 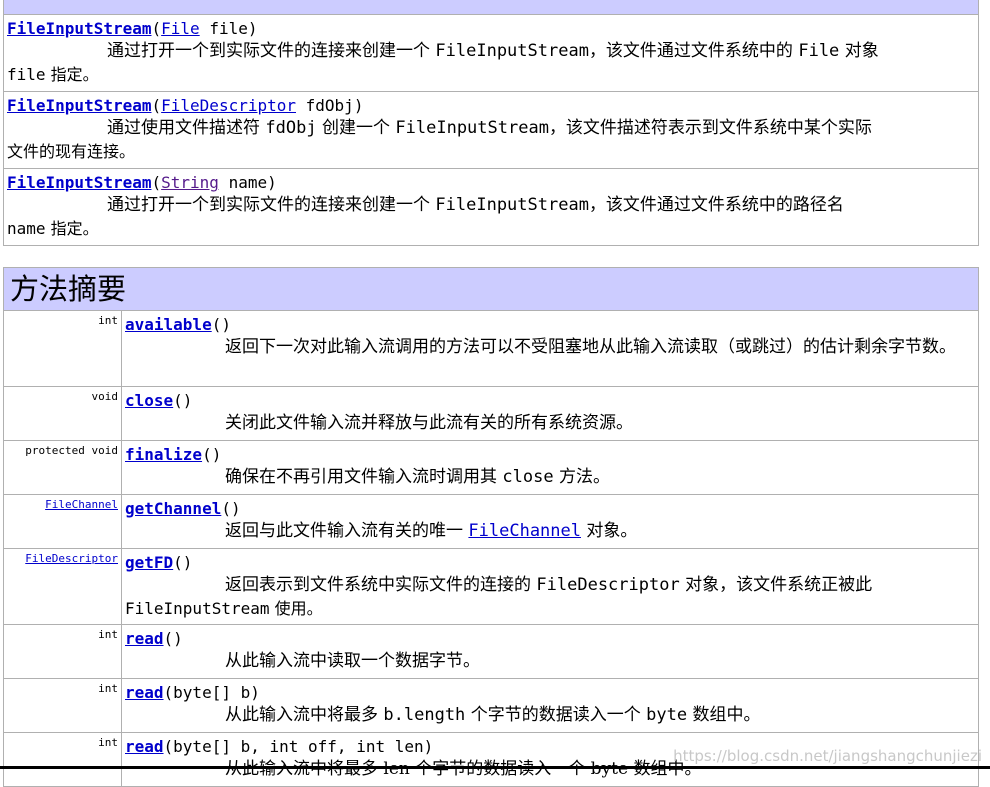 I want to click on desc-code: byte, so click(x=667, y=715).